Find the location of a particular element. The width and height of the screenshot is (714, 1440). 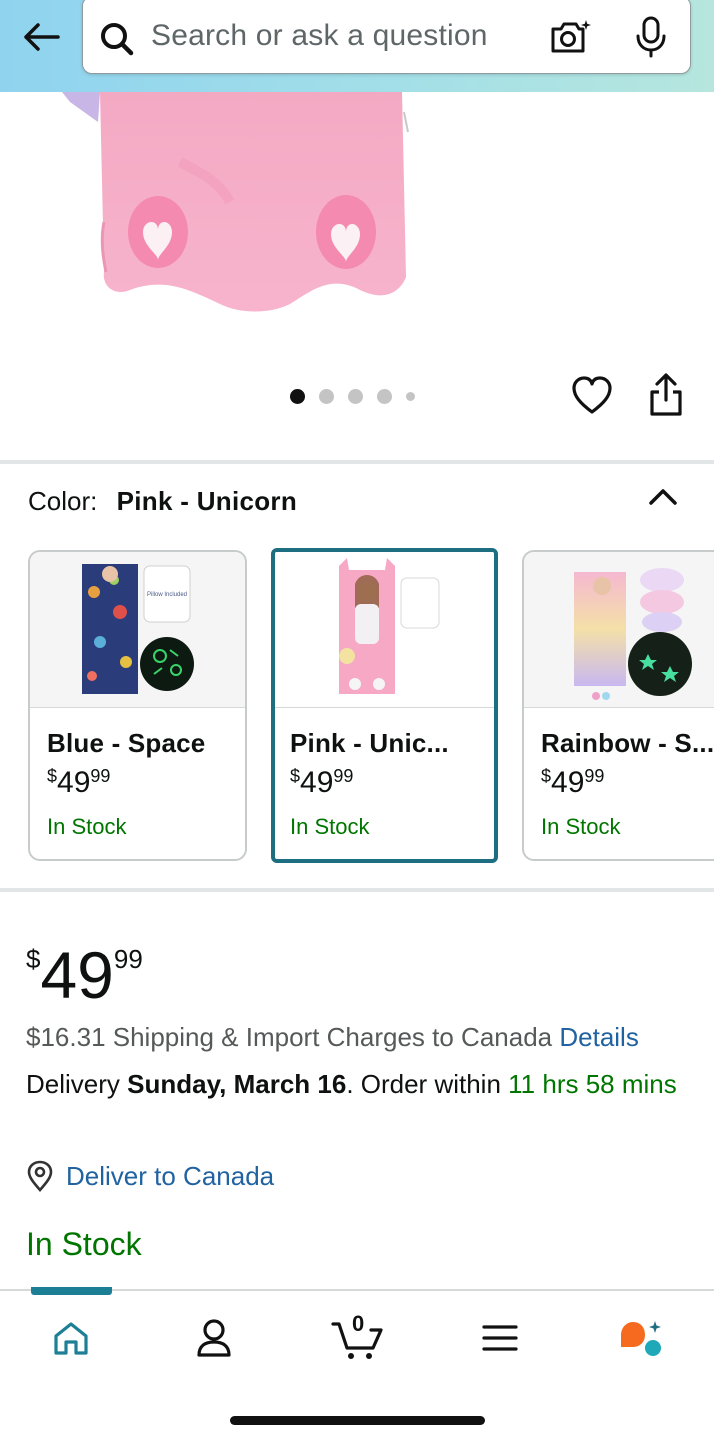

color-selector-header: Color: Pink - Unicorn is located at coordinates (162, 501).